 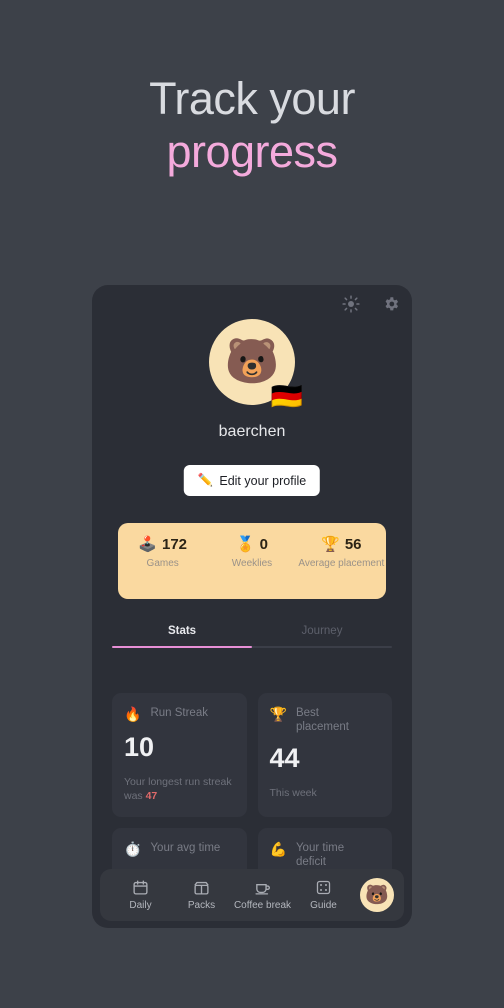 I want to click on pencil-icon: ✏️, so click(x=205, y=480).